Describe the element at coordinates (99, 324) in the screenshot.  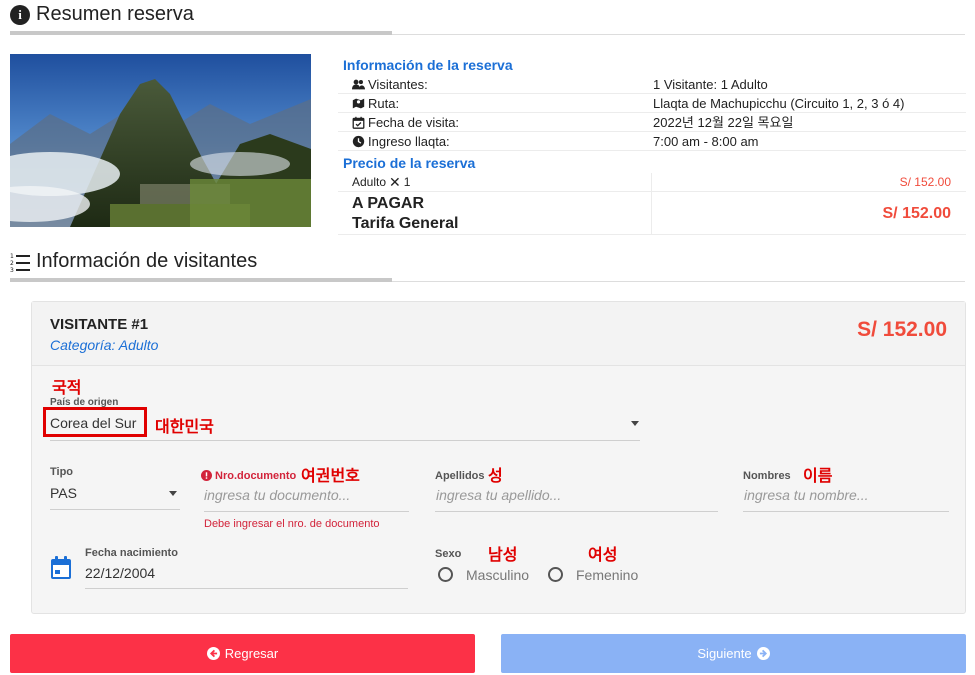
I see `visitor-title: VISITANTE #1` at that location.